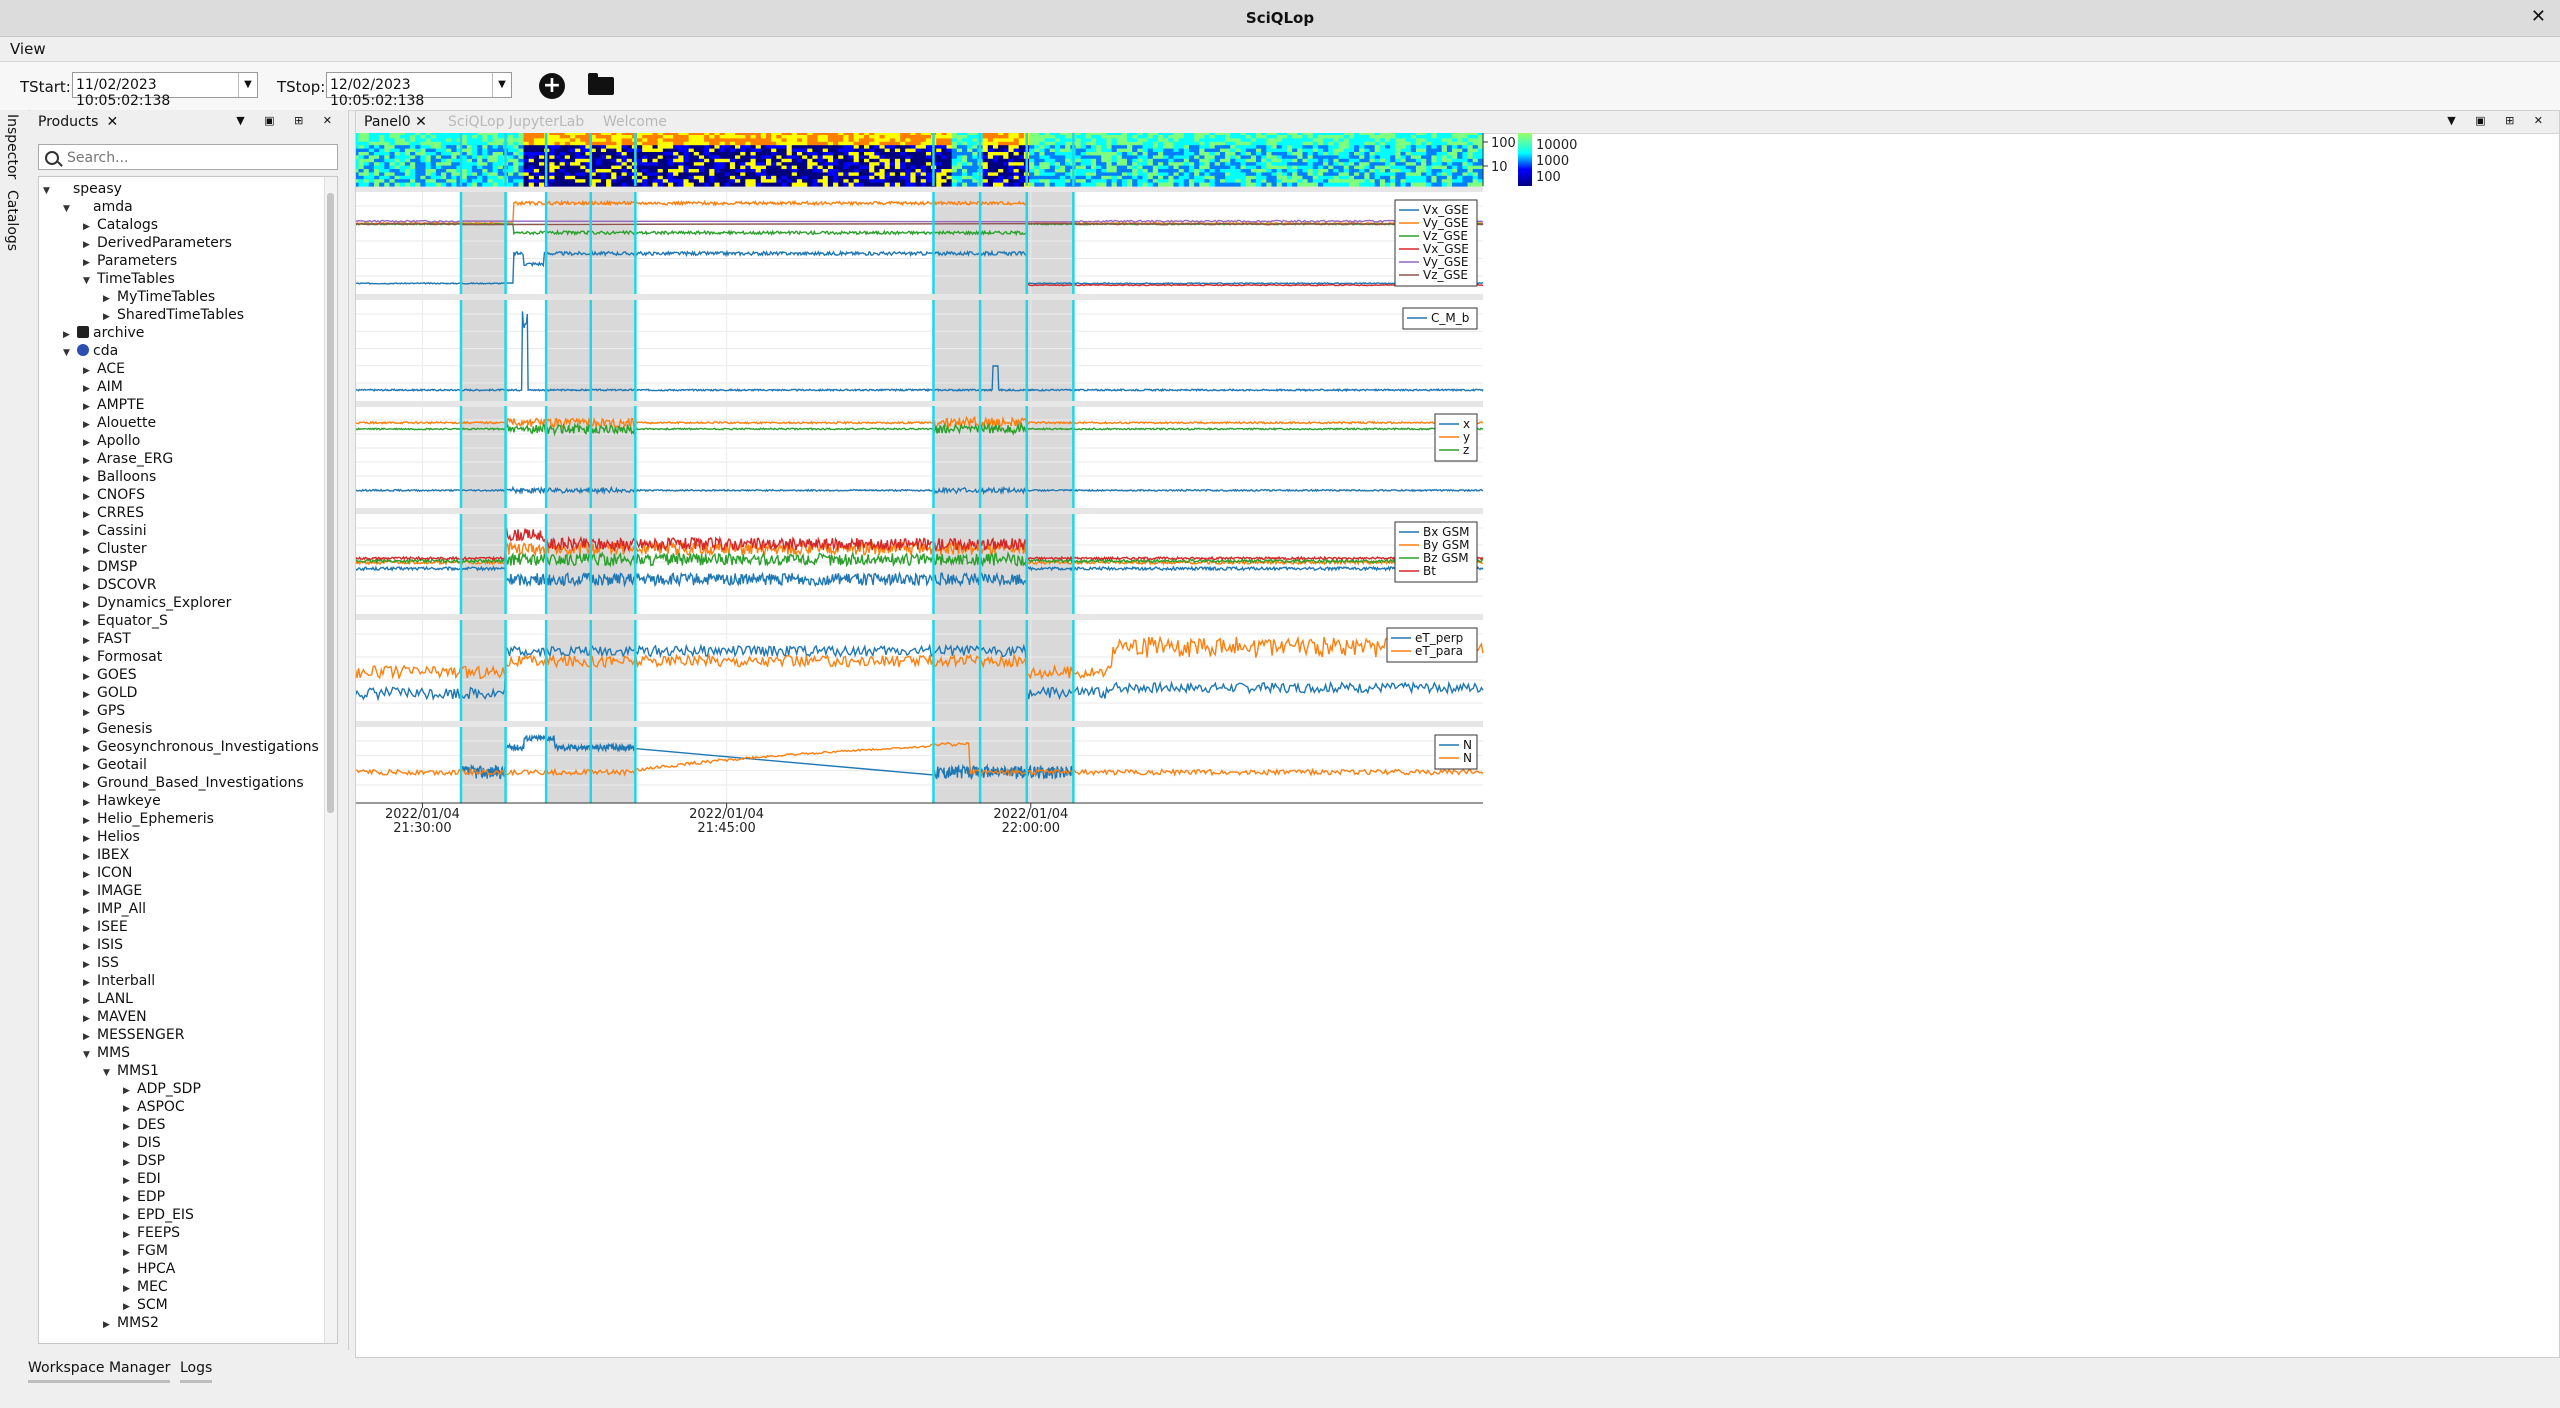 Image resolution: width=2560 pixels, height=1408 pixels. I want to click on tree-item: ▶ Hawkeye, so click(122, 802).